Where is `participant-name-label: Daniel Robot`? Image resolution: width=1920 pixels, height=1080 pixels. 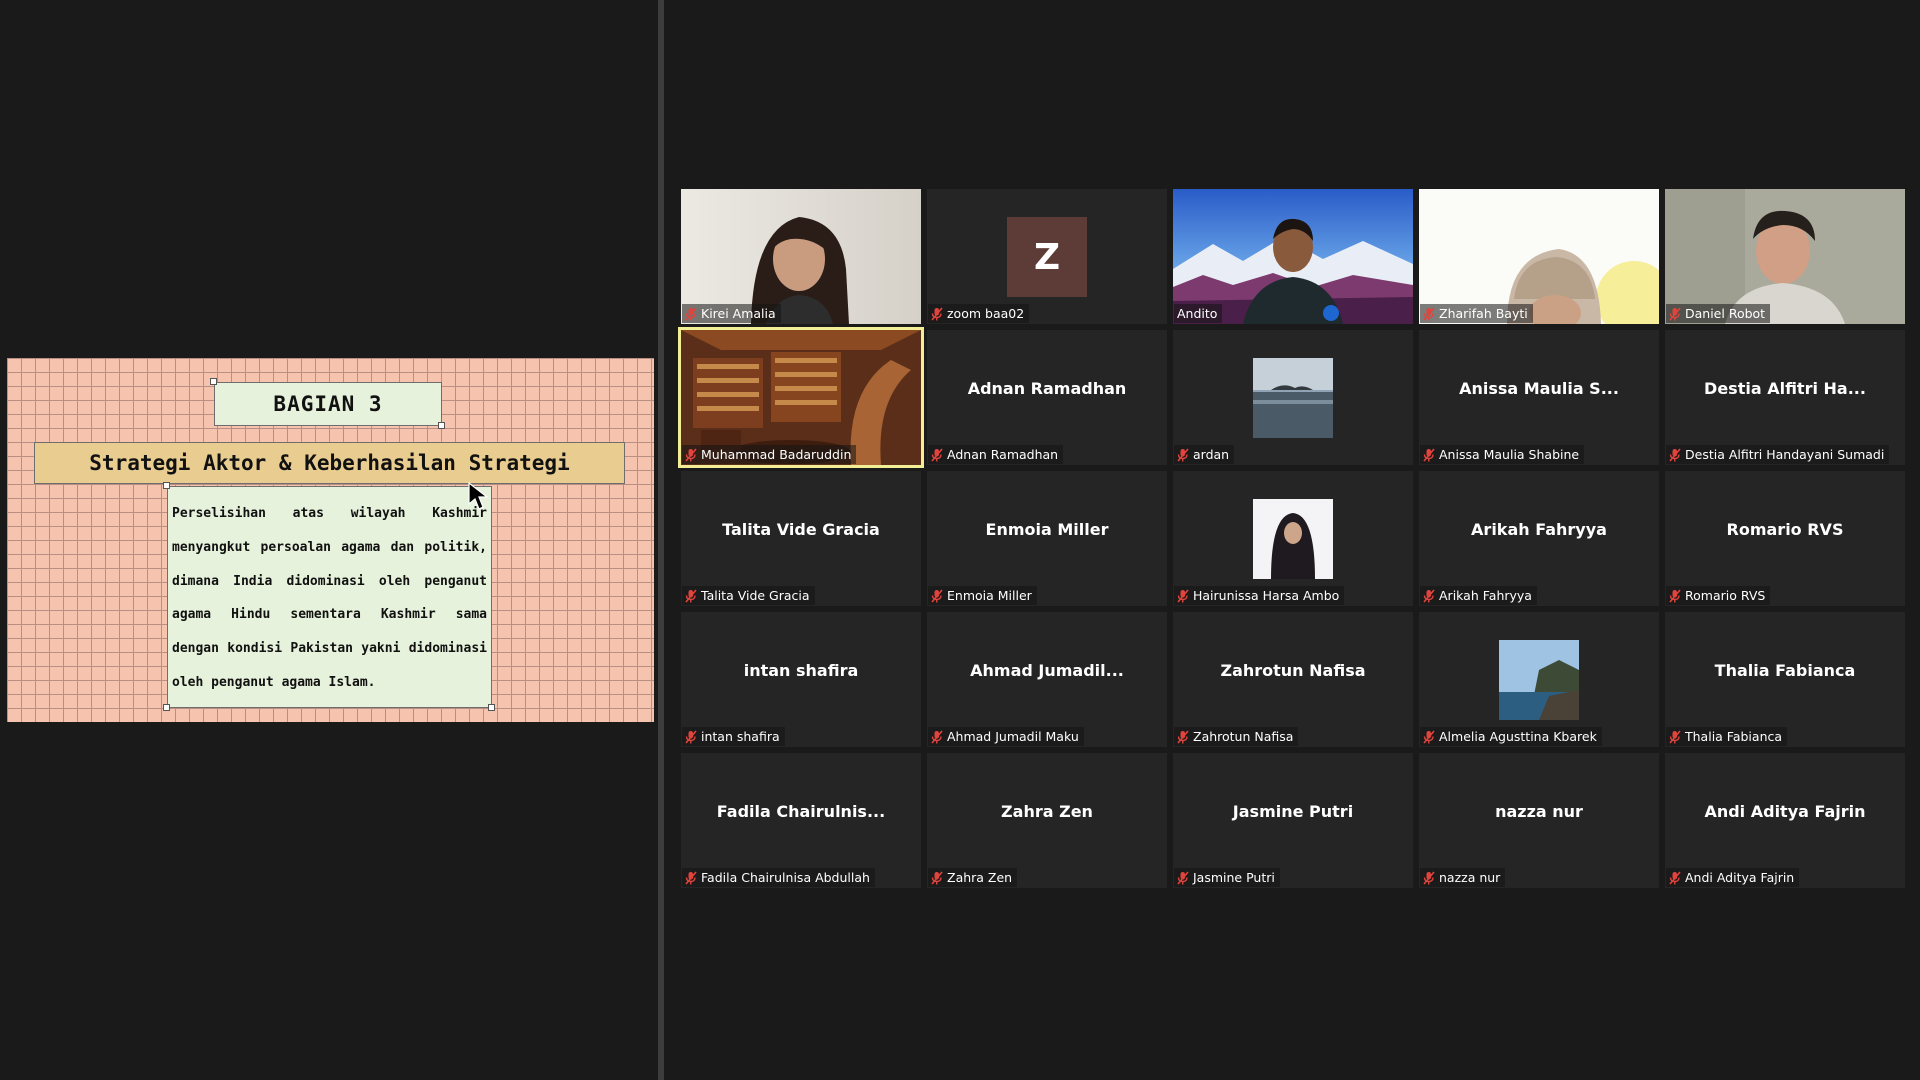
participant-name-label: Daniel Robot is located at coordinates (1718, 313).